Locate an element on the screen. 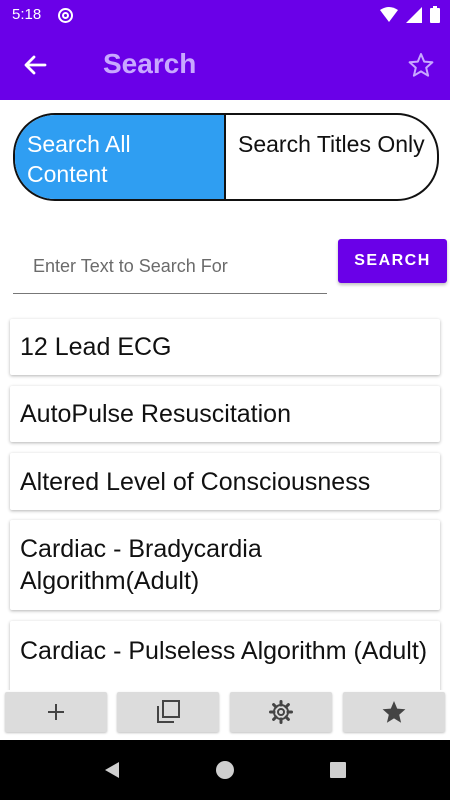 This screenshot has width=450, height=800. copy-button is located at coordinates (168, 712).